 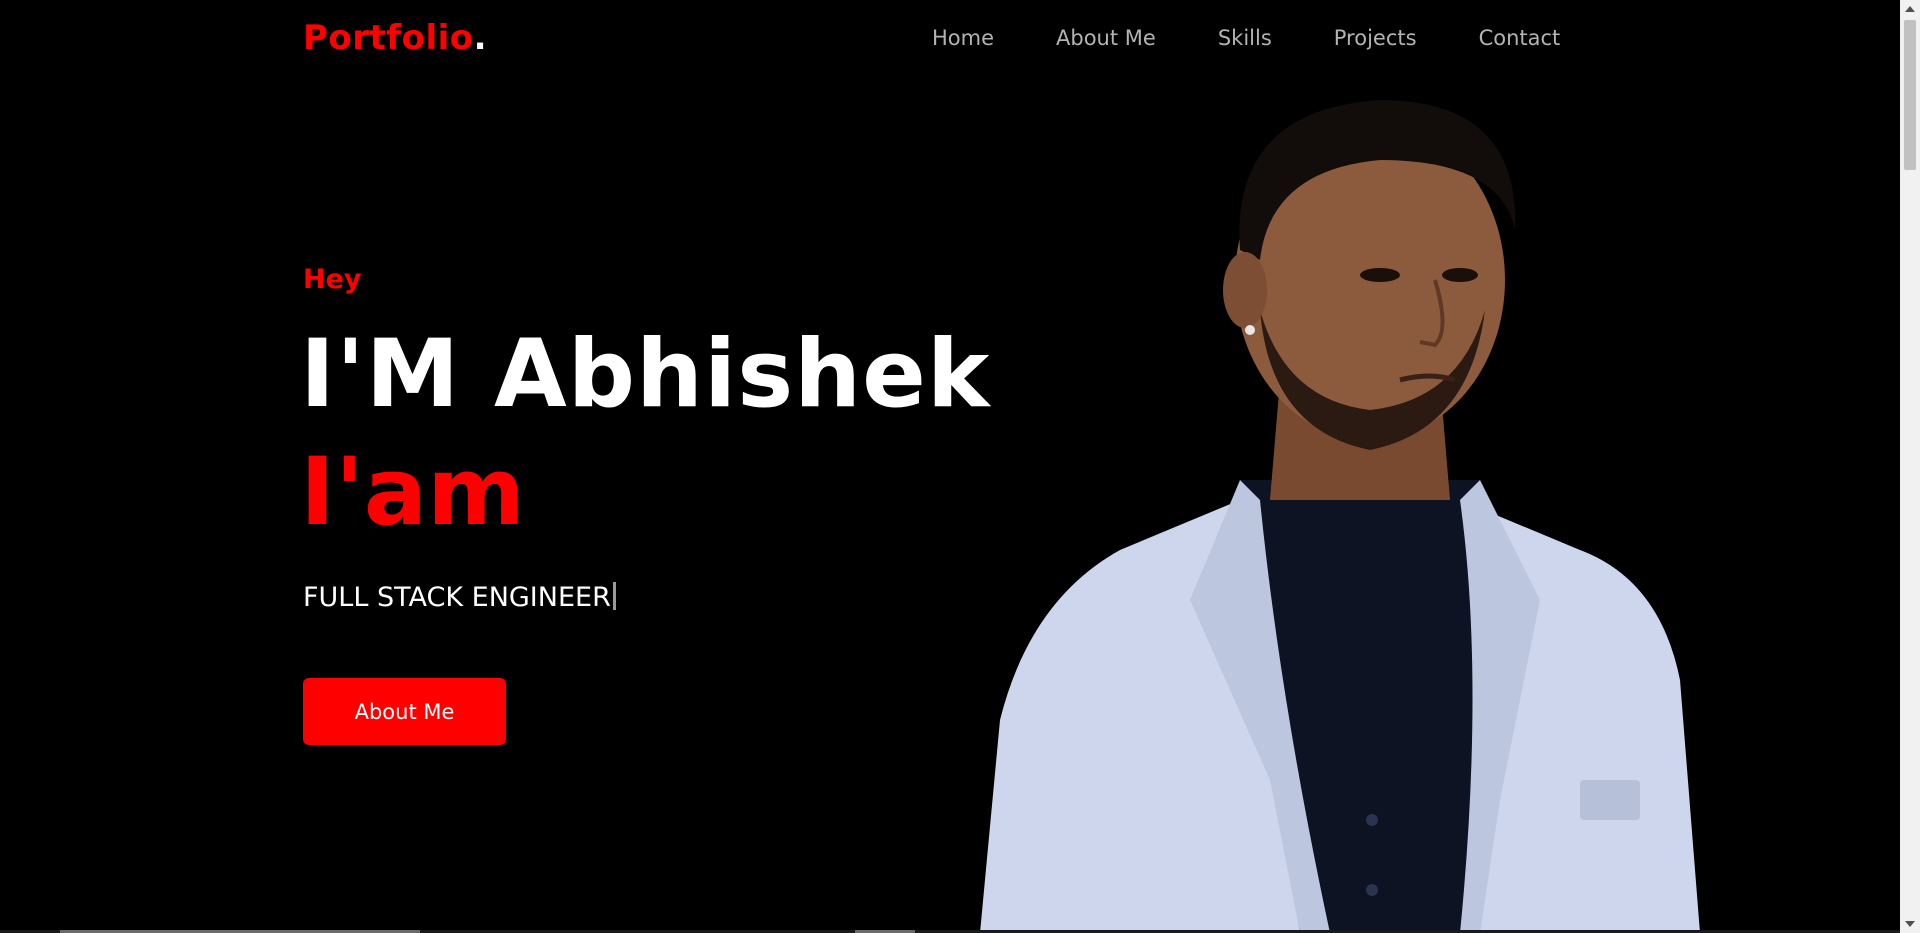 I want to click on about-me-button: About Me, so click(x=404, y=711).